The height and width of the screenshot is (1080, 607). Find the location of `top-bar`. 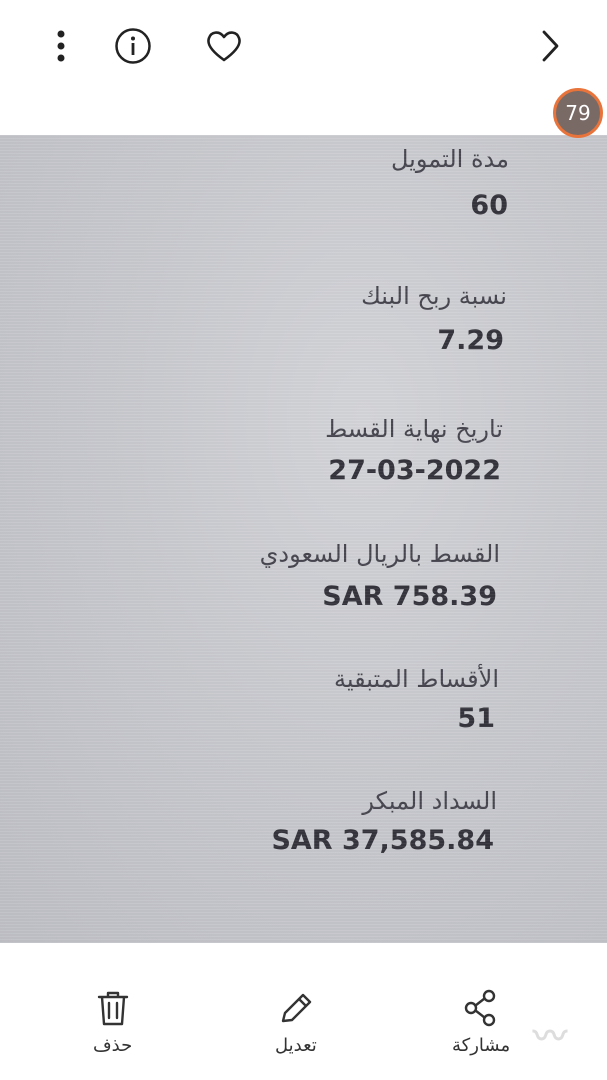

top-bar is located at coordinates (303, 67).